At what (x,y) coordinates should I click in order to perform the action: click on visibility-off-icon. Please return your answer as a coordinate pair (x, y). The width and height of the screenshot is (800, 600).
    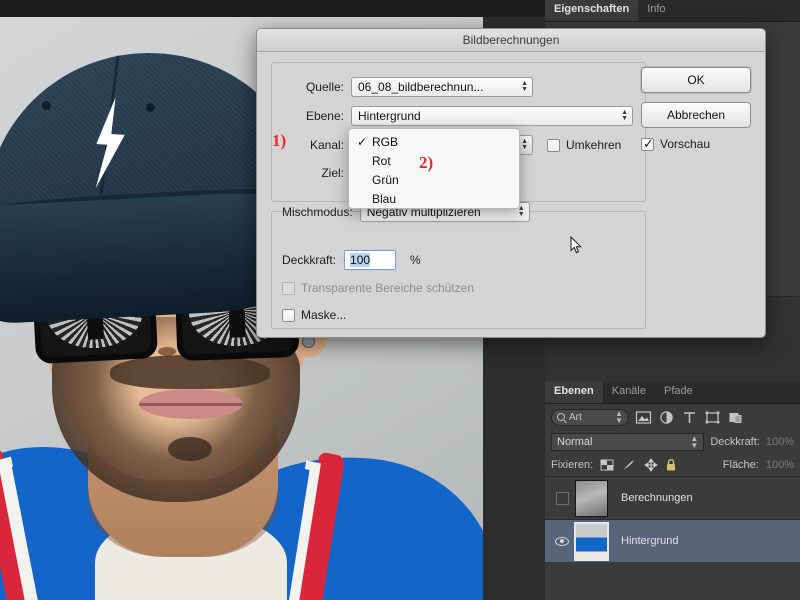
    Looking at the image, I should click on (562, 498).